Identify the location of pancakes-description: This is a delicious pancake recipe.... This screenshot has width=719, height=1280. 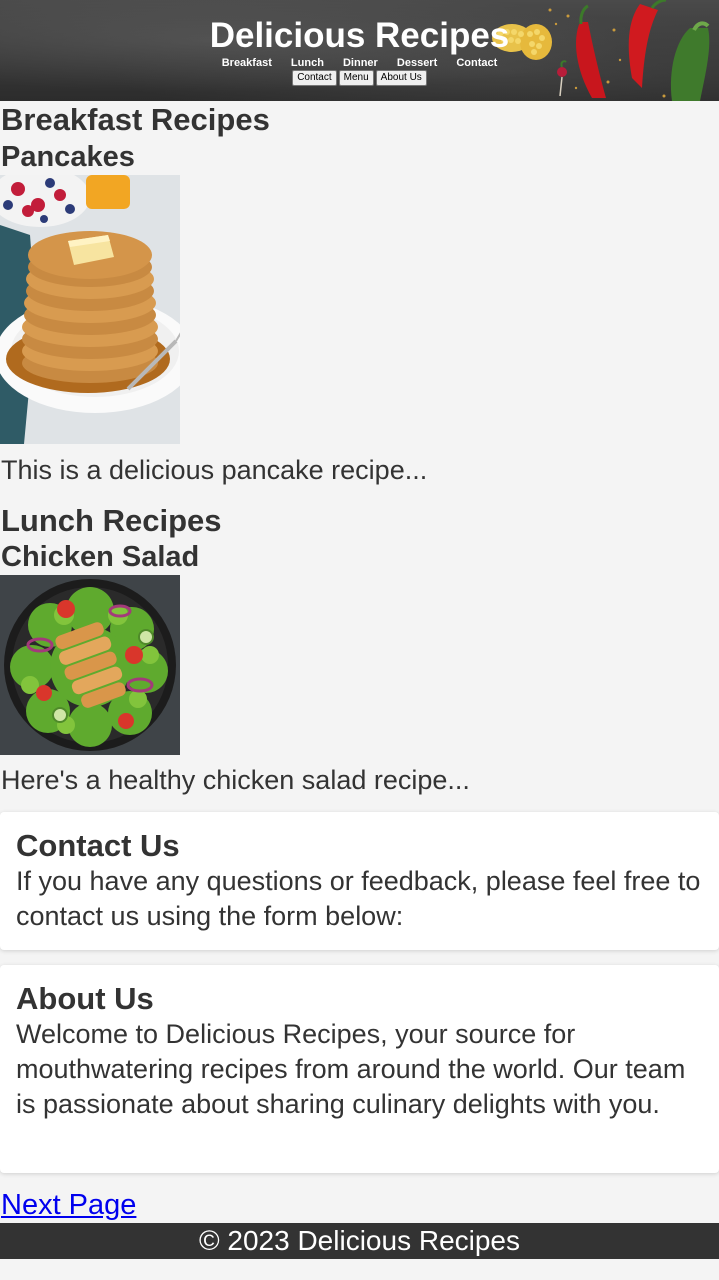
(214, 470).